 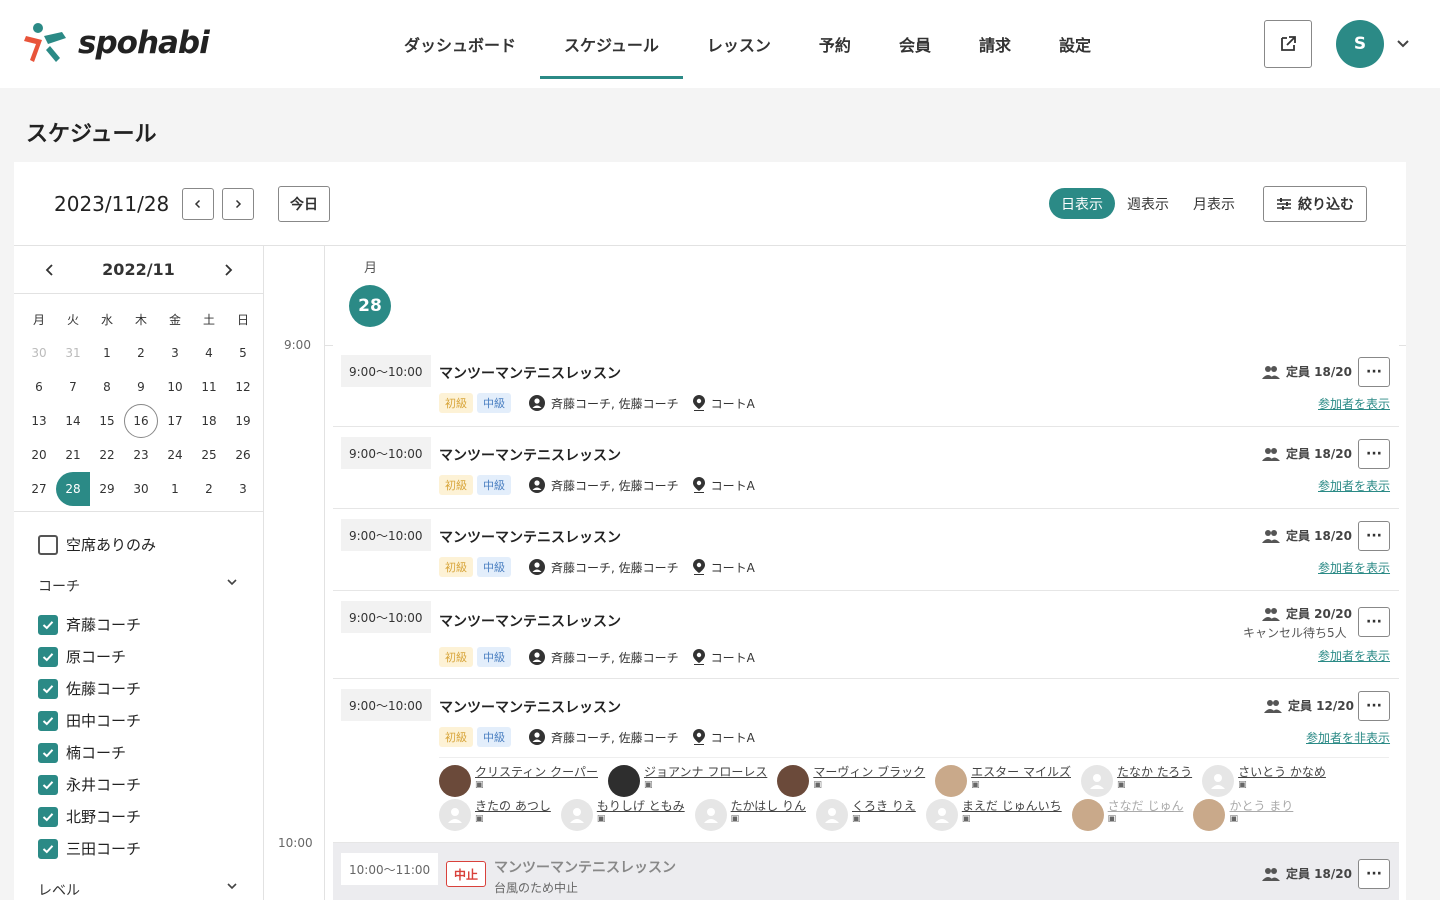 I want to click on coach-checkbox: 佐藤コーチ, so click(x=89, y=688).